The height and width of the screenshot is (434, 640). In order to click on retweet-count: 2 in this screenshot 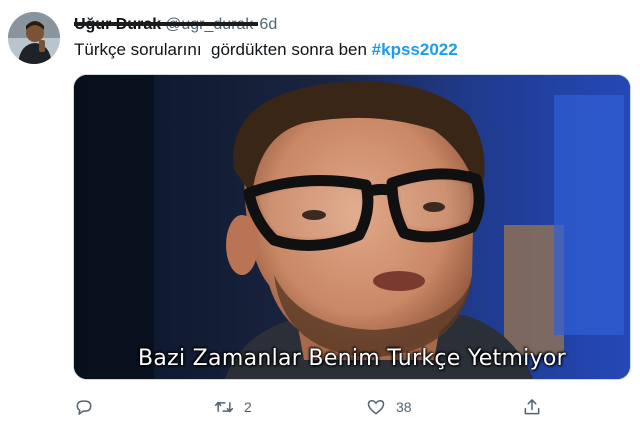, I will do `click(248, 407)`.